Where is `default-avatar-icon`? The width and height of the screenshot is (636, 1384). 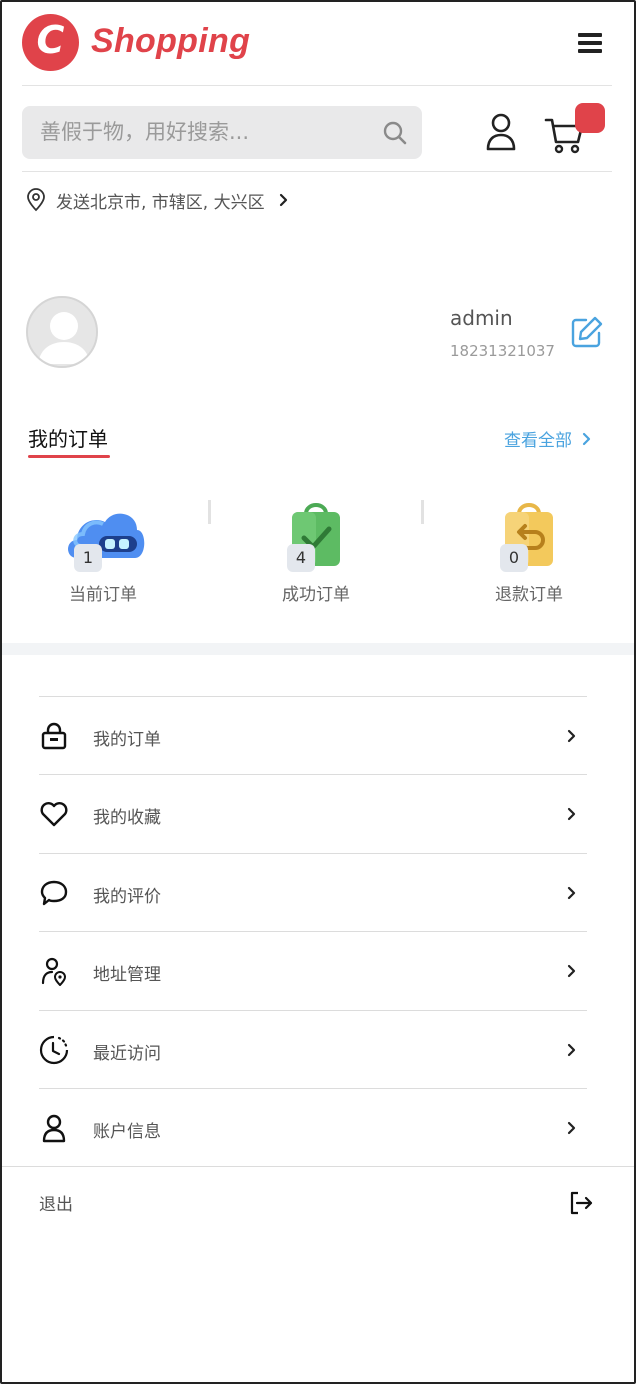
default-avatar-icon is located at coordinates (62, 332).